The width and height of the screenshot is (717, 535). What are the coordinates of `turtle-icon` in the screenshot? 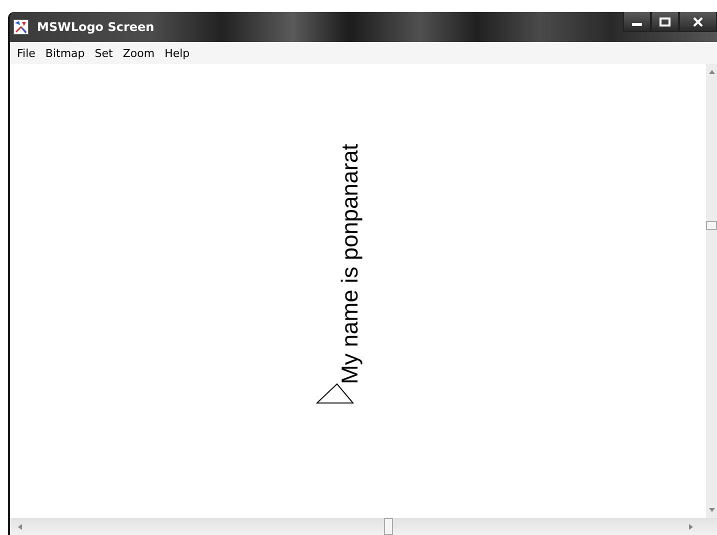 It's located at (335, 393).